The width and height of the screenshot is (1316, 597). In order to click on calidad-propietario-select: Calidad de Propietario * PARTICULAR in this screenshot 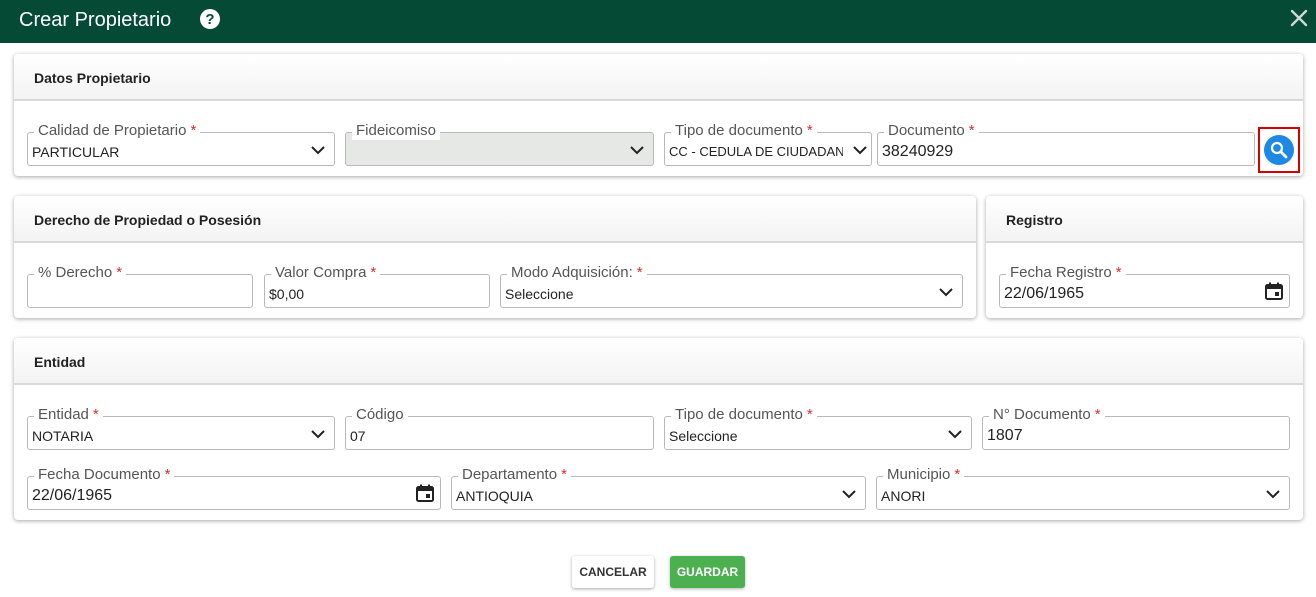, I will do `click(181, 144)`.